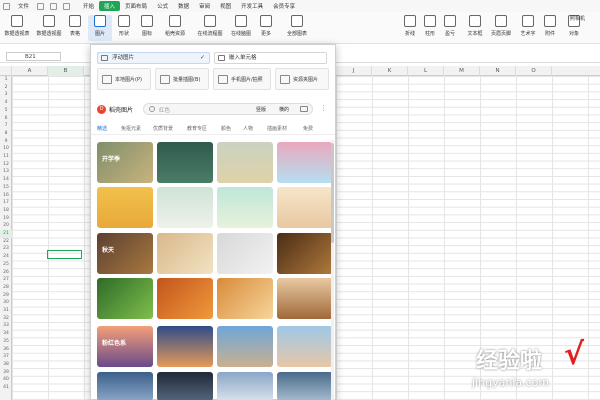  What do you see at coordinates (450, 26) in the screenshot?
I see `sparkline-winloss-button: 盈亏` at bounding box center [450, 26].